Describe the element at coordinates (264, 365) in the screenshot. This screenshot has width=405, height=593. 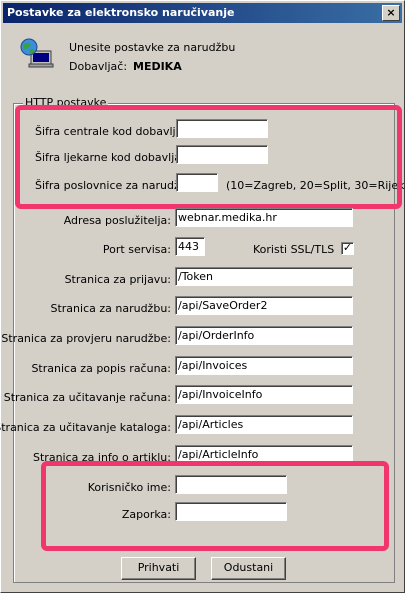
I see `popis-input: /api/Invoices` at that location.